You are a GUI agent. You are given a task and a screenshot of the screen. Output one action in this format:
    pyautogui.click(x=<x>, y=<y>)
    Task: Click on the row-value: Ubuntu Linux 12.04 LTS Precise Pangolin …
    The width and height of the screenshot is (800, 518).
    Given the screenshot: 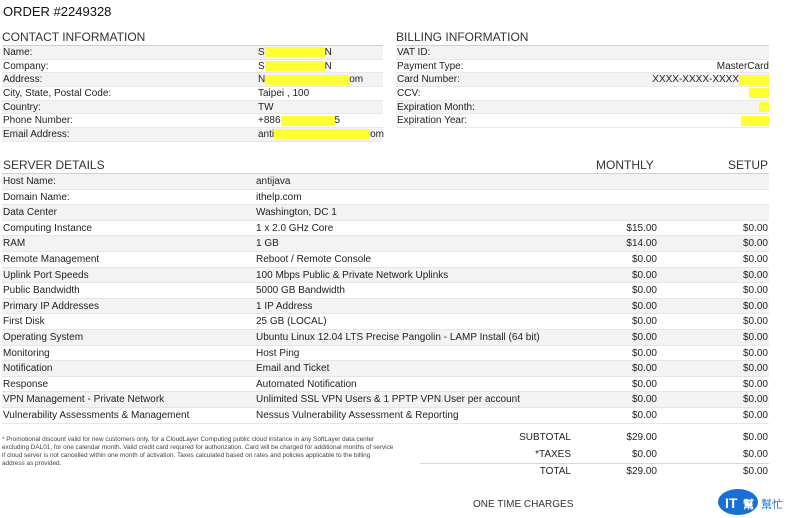 What is the action you would take?
    pyautogui.click(x=398, y=337)
    